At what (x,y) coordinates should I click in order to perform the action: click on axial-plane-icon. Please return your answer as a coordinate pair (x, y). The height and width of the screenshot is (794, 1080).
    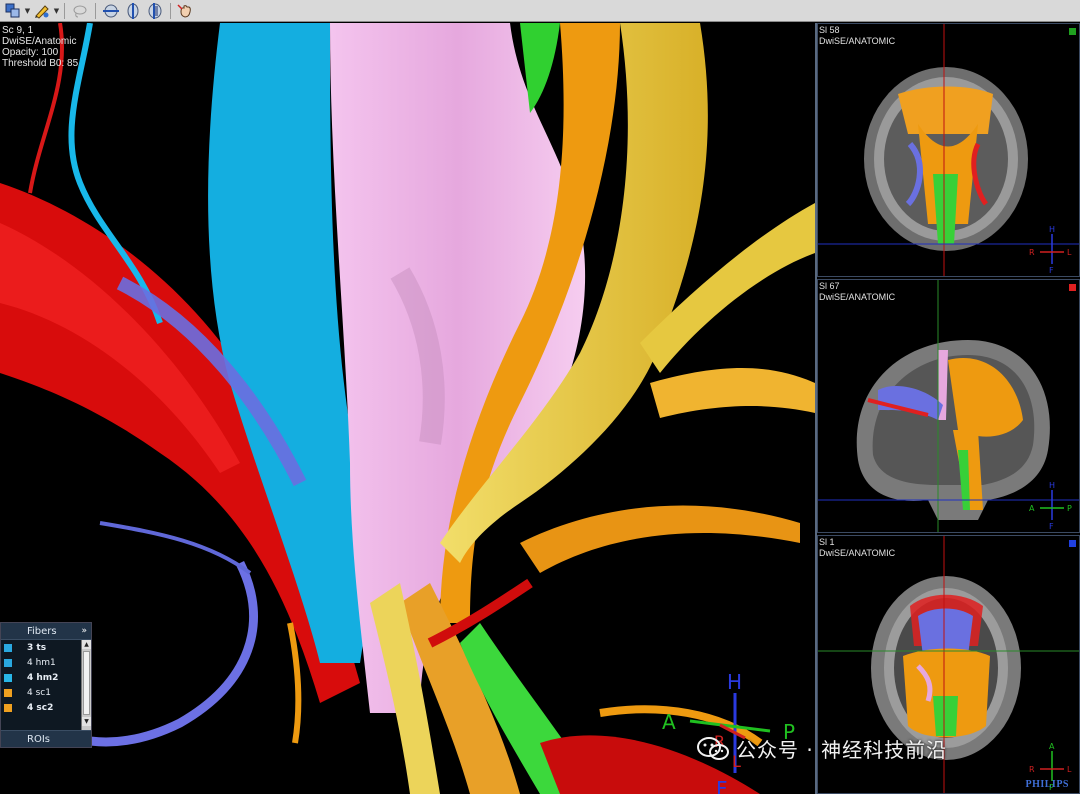
    Looking at the image, I should click on (111, 11).